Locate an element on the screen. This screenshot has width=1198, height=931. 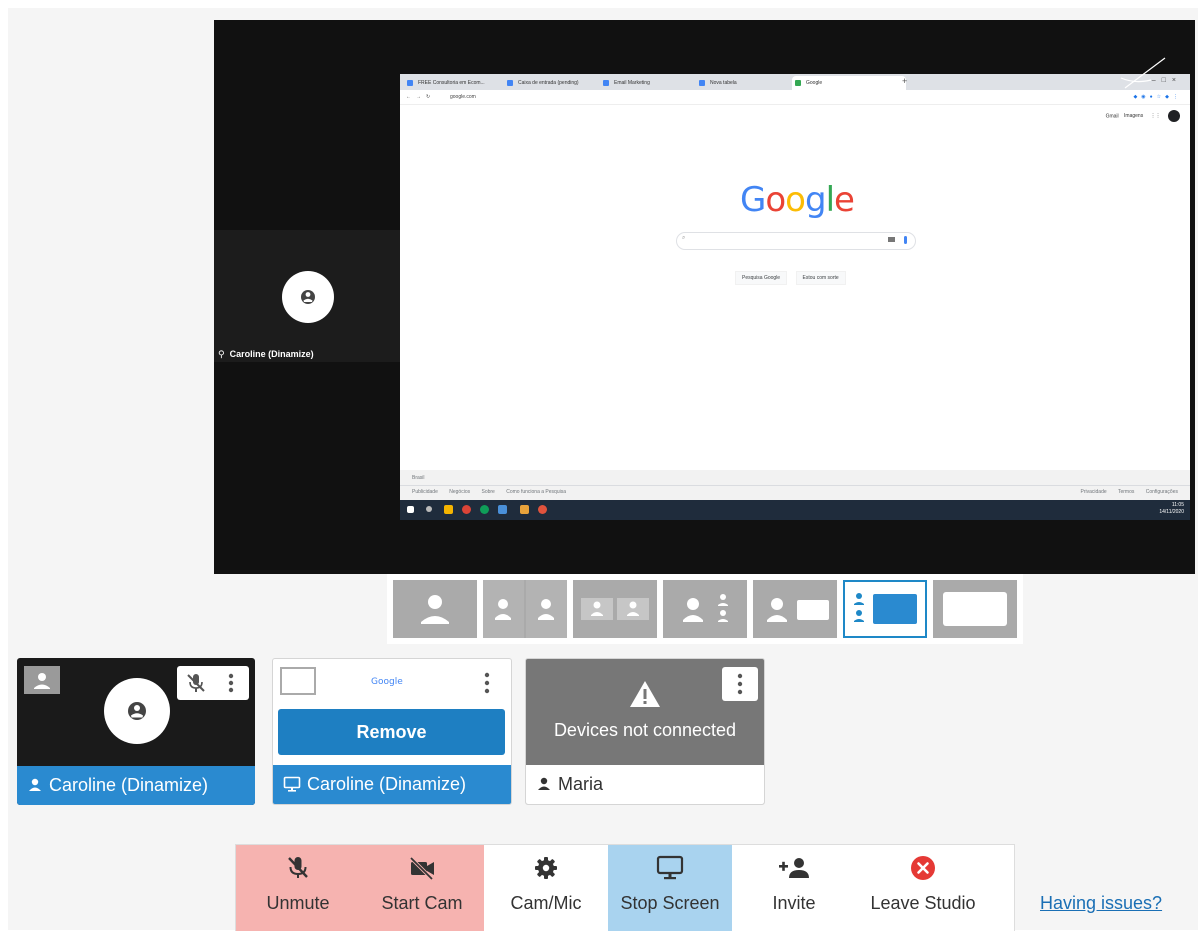
google-search-box: ⌕ is located at coordinates (796, 241).